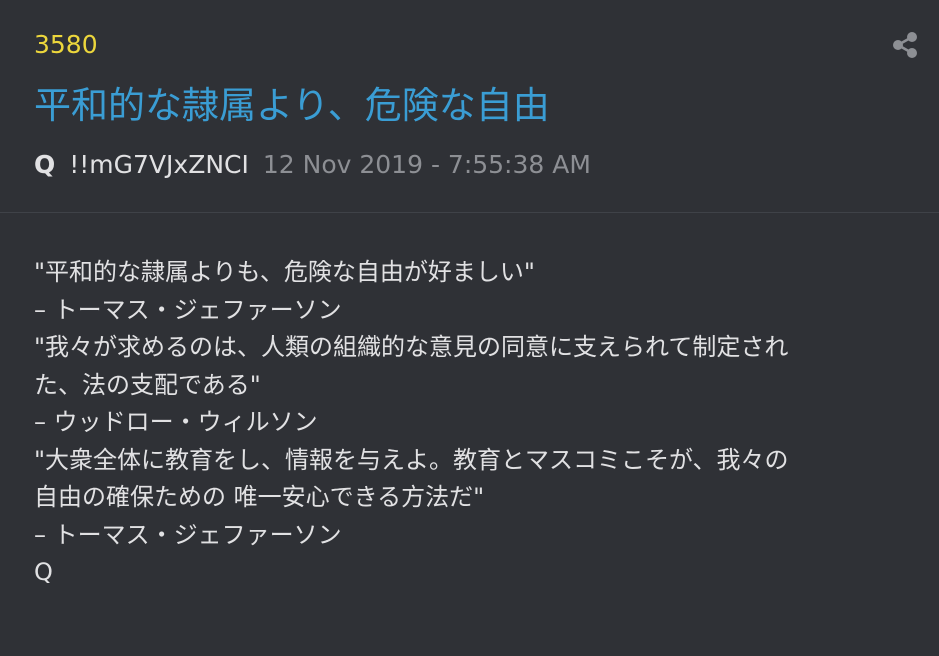 This screenshot has width=939, height=656. I want to click on post-body-line: 自由の確保ための 唯一安心できる方法だ", so click(259, 497).